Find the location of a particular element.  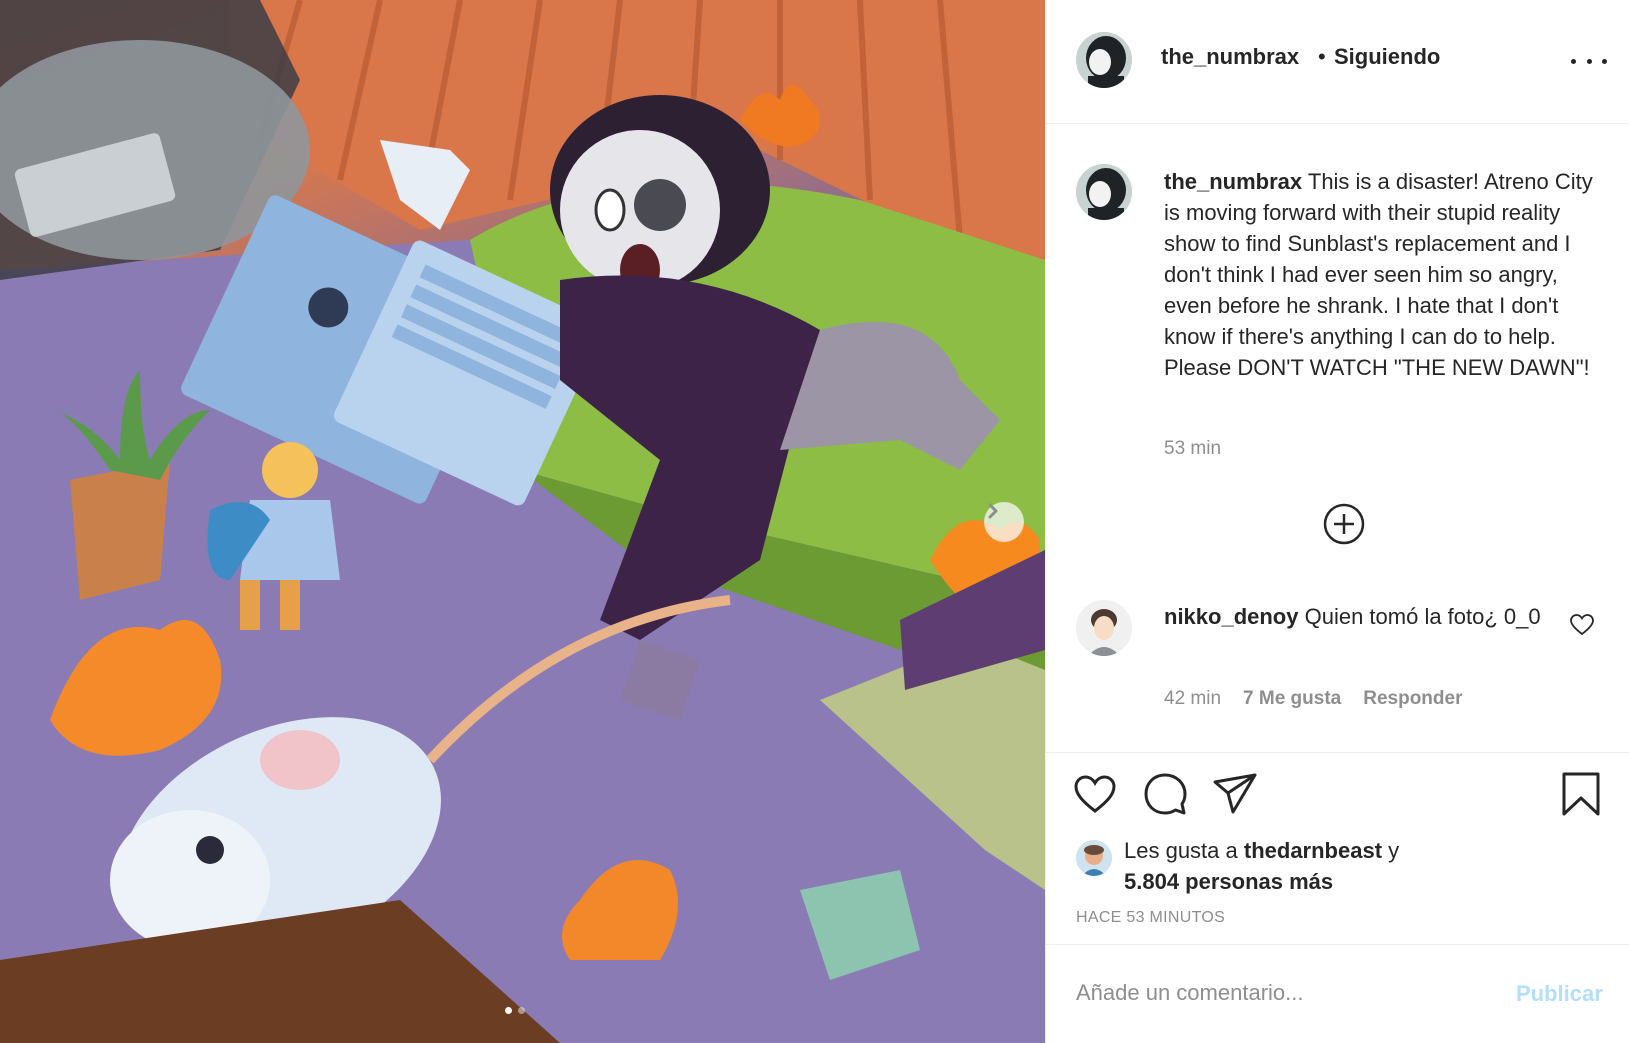

comment-meta: 42 min 7 Me gusta Responder is located at coordinates (1313, 699).